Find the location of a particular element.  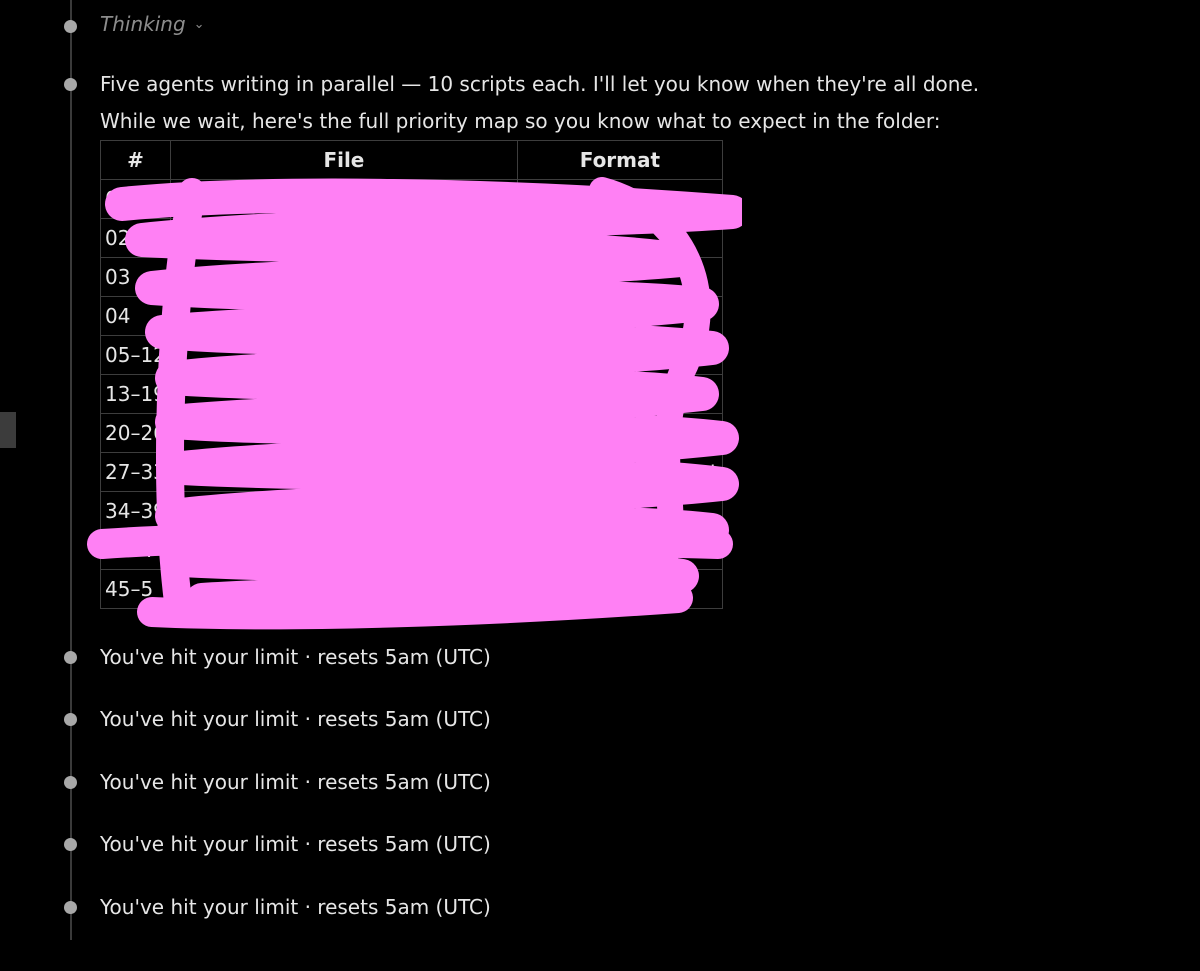

cell-num: 13–19 is located at coordinates (135, 394).